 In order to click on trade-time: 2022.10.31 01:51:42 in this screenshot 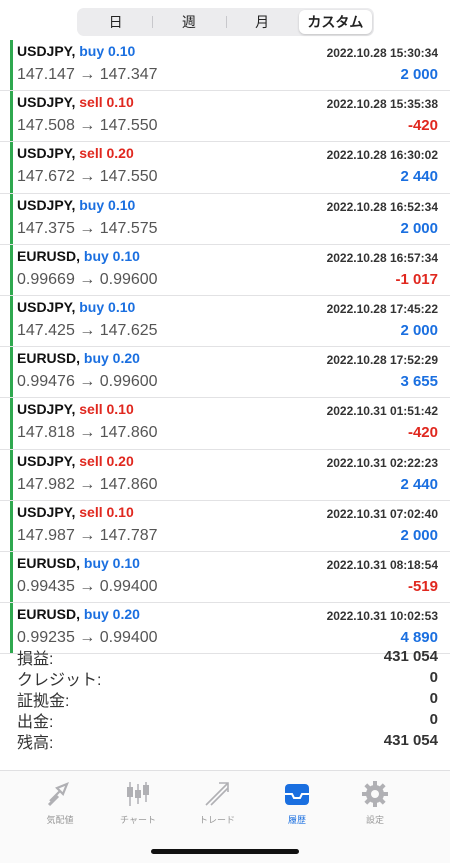, I will do `click(382, 411)`.